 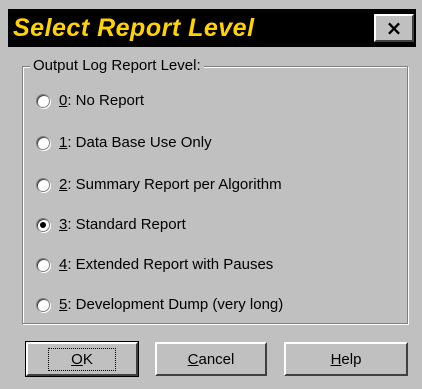 I want to click on radio-label: 4: Extended Report with Pauses, so click(x=166, y=265).